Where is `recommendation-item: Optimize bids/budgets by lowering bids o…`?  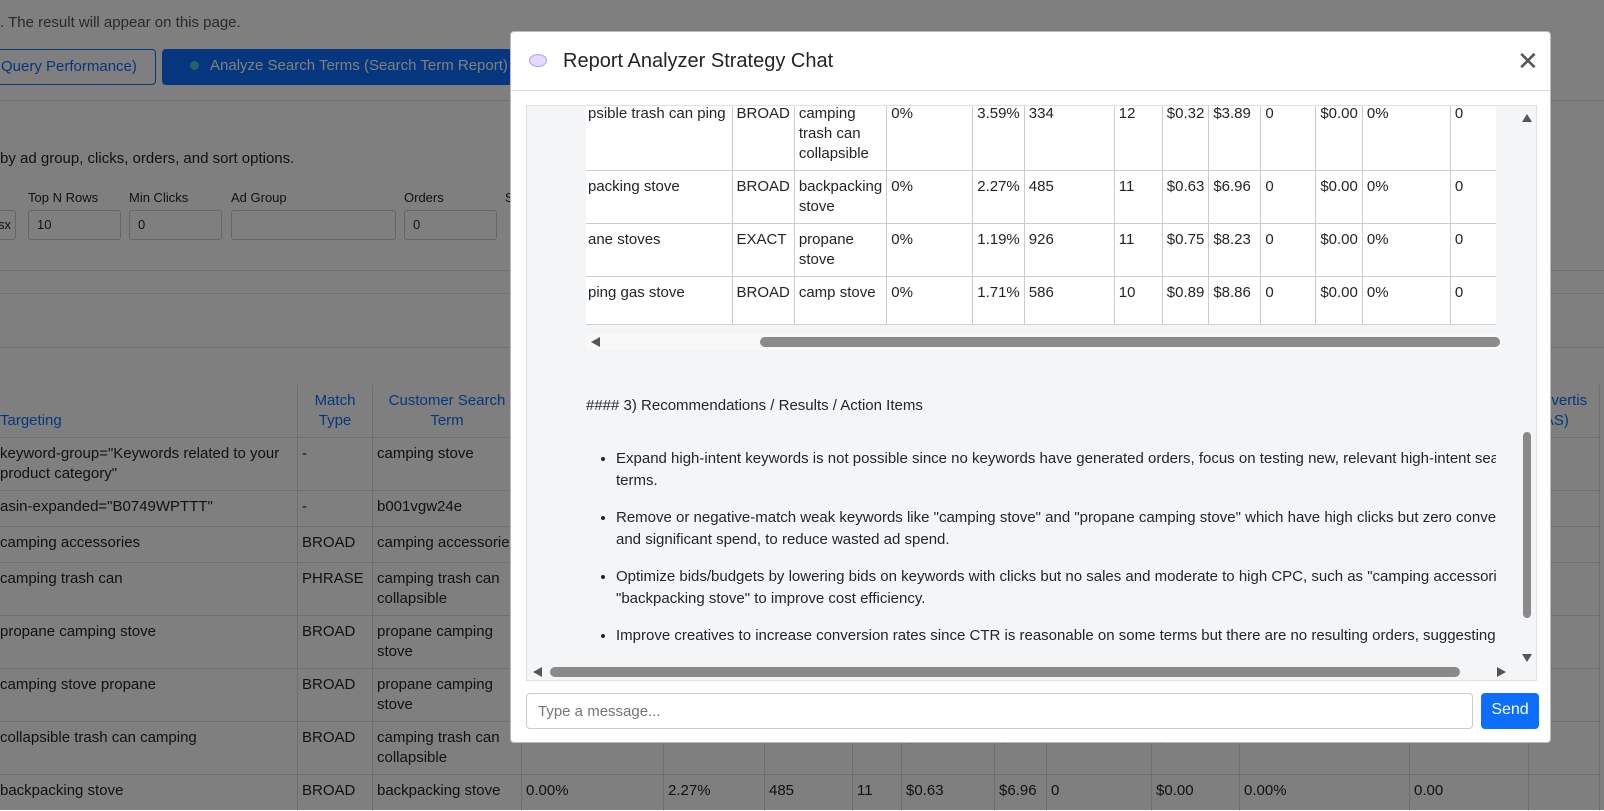
recommendation-item: Optimize bids/budgets by lowering bids o… is located at coordinates (1056, 588).